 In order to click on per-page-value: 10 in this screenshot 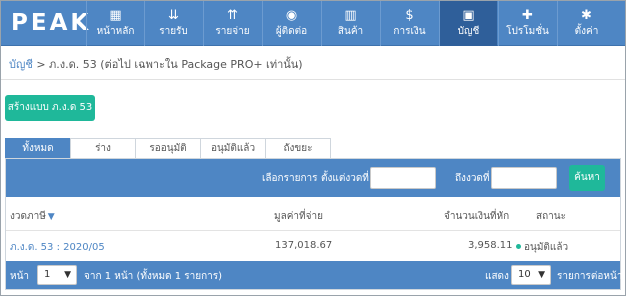, I will do `click(524, 274)`.